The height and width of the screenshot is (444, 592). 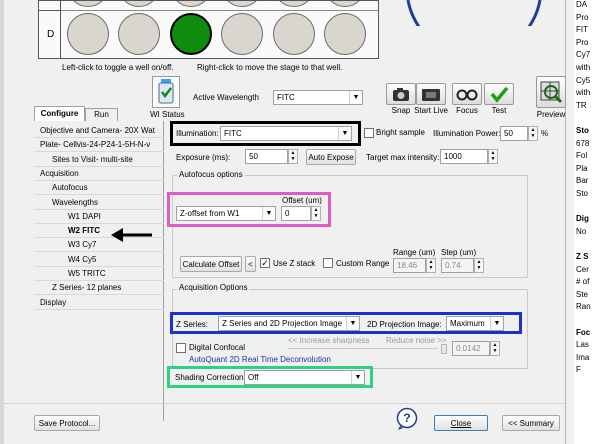 What do you see at coordinates (191, 34) in the screenshot?
I see `well-selected` at bounding box center [191, 34].